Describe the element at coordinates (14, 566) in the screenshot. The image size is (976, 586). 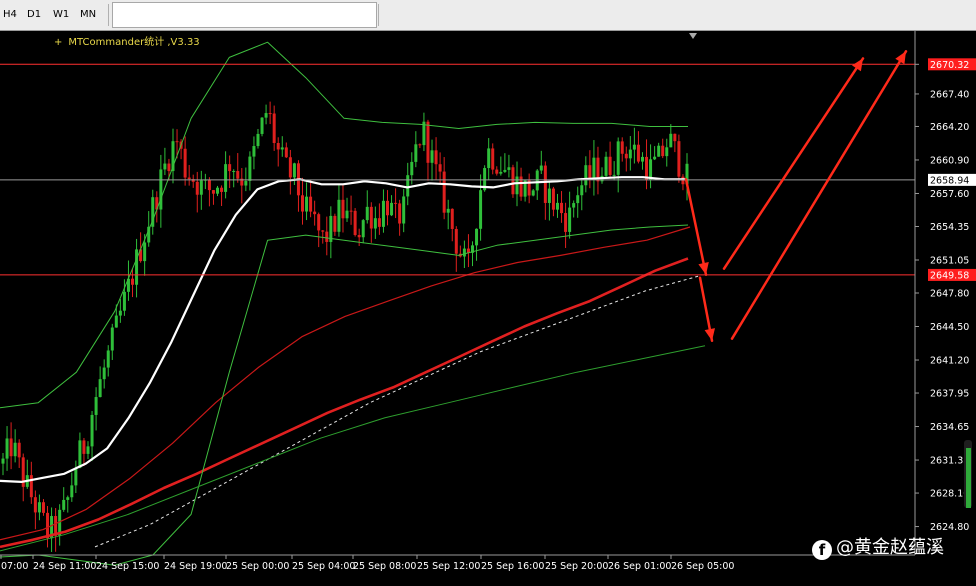
I see `time-axis-label: 07:00` at that location.